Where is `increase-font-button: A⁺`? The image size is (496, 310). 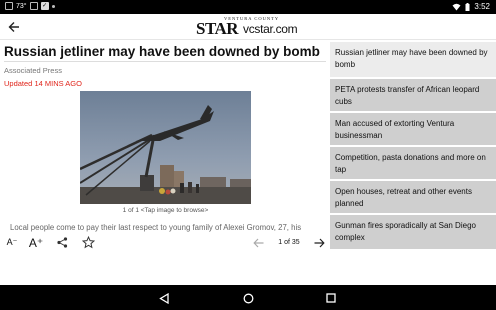 increase-font-button: A⁺ is located at coordinates (36, 242).